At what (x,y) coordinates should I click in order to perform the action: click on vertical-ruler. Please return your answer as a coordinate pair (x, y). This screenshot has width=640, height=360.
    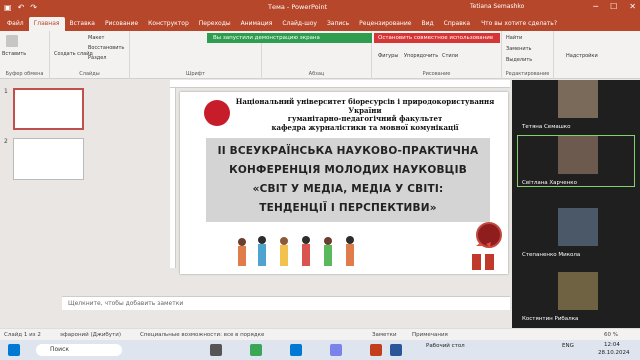
    Looking at the image, I should click on (173, 178).